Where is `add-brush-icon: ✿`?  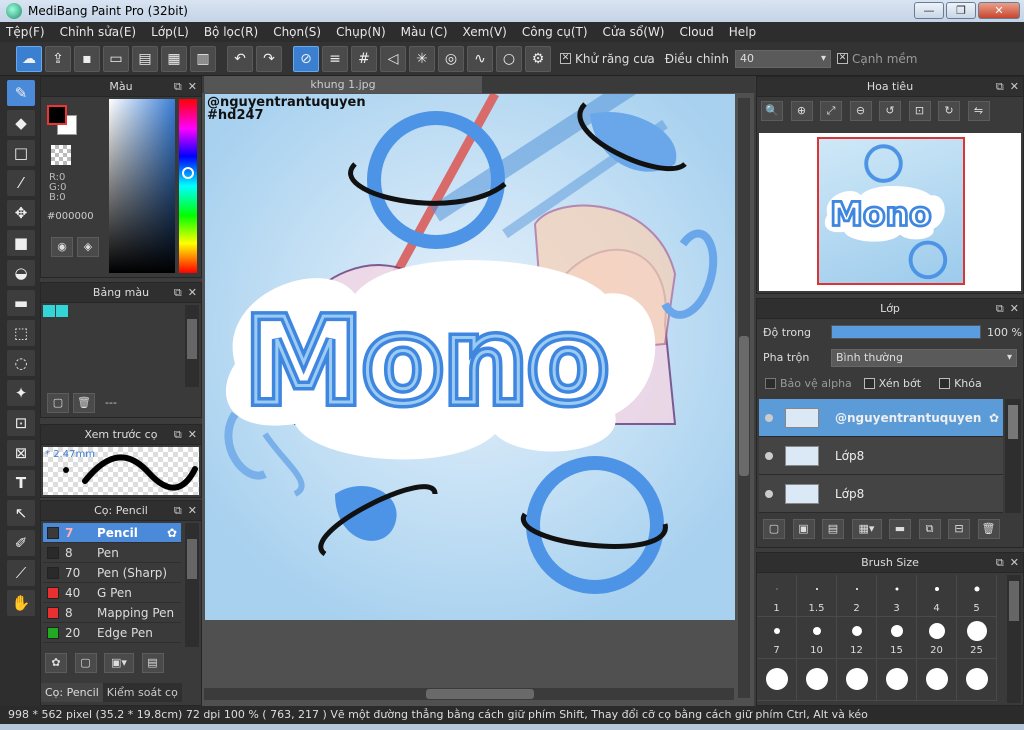 add-brush-icon: ✿ is located at coordinates (56, 663).